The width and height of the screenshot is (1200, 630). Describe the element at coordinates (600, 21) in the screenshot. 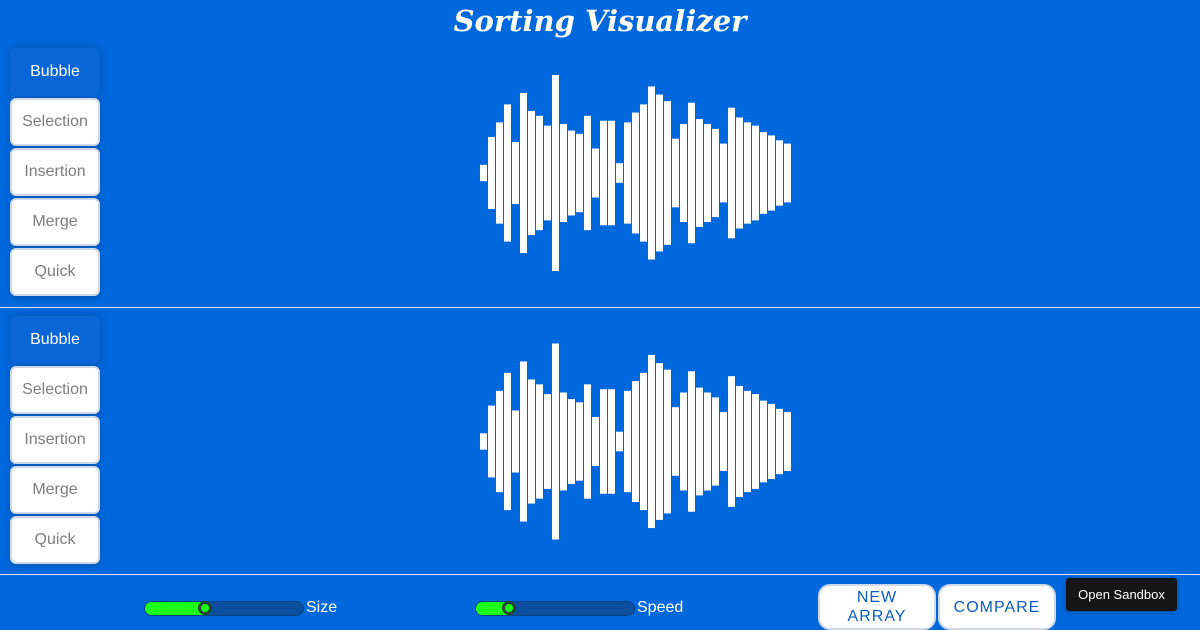

I see `page-title: Sorting Visualizer` at that location.